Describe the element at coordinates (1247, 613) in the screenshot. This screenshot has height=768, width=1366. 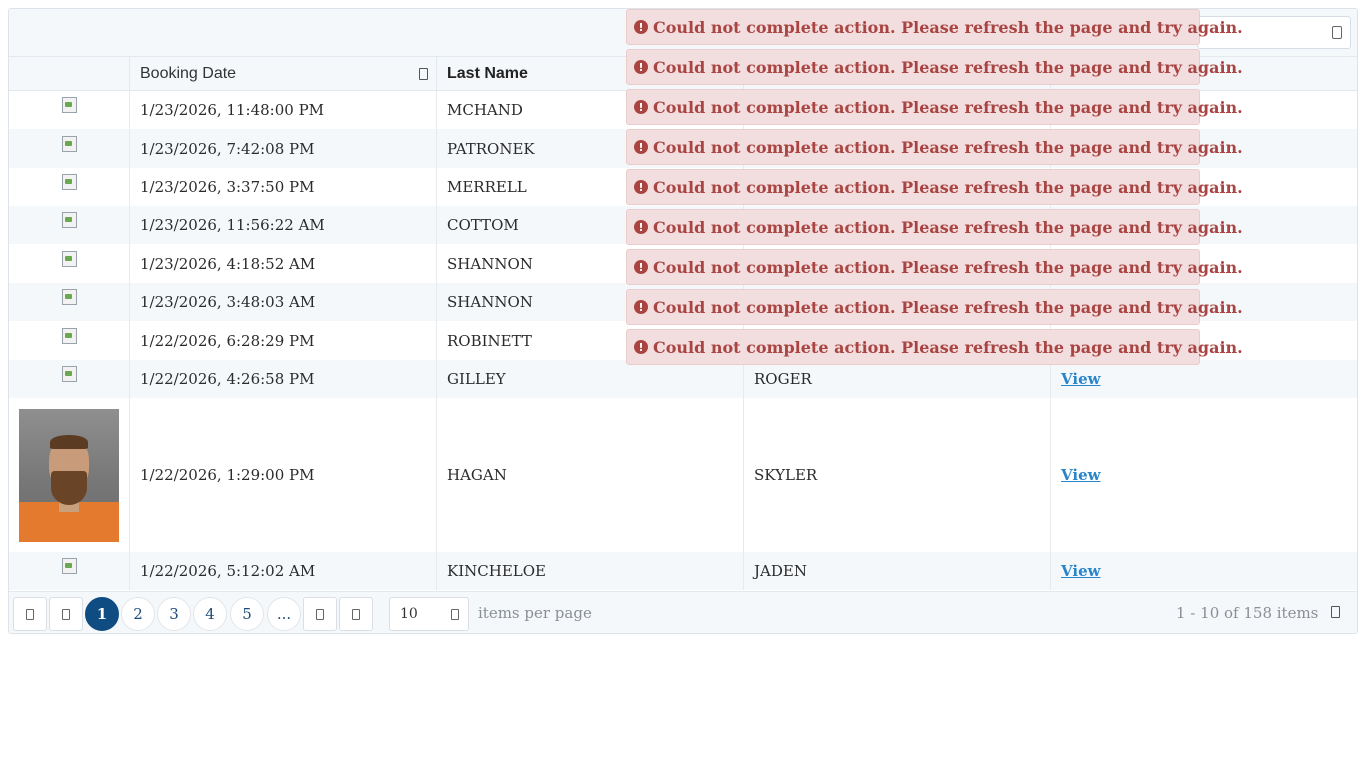
I see `pager-info: 1 - 10 of 158 items` at that location.